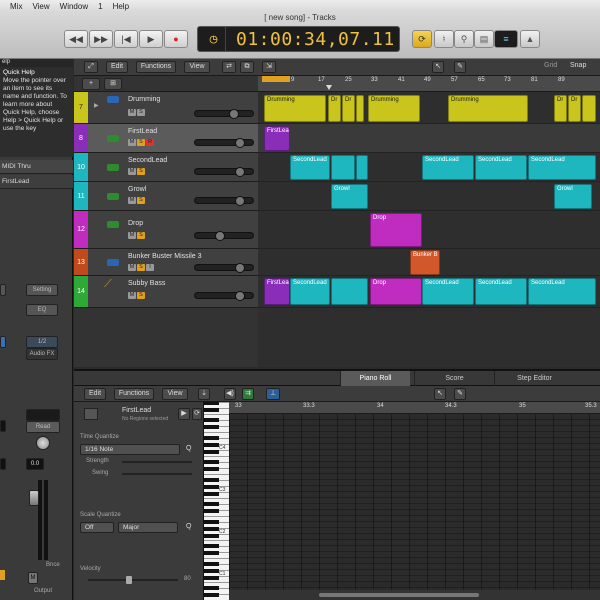 The width and height of the screenshot is (600, 600). Describe the element at coordinates (460, 67) in the screenshot. I see `pencil-icon: ✎` at that location.